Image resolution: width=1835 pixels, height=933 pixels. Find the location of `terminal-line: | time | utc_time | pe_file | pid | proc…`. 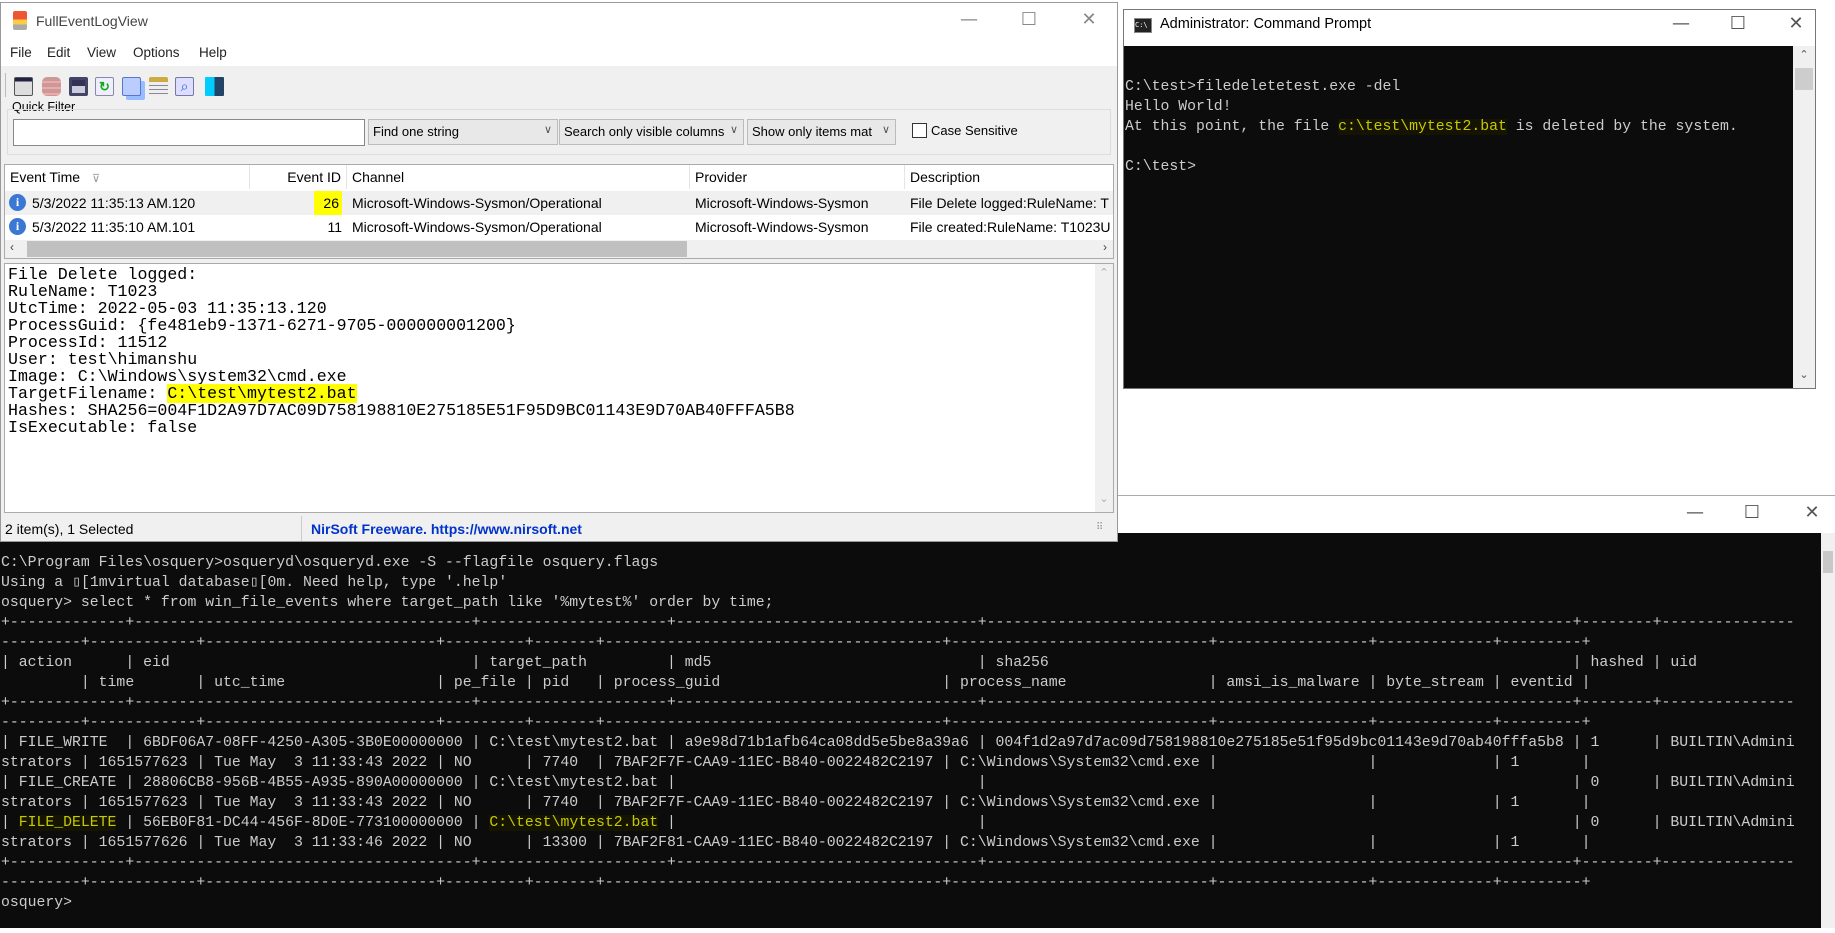

terminal-line: | time | utc_time | pe_file | pid | proc… is located at coordinates (898, 683).